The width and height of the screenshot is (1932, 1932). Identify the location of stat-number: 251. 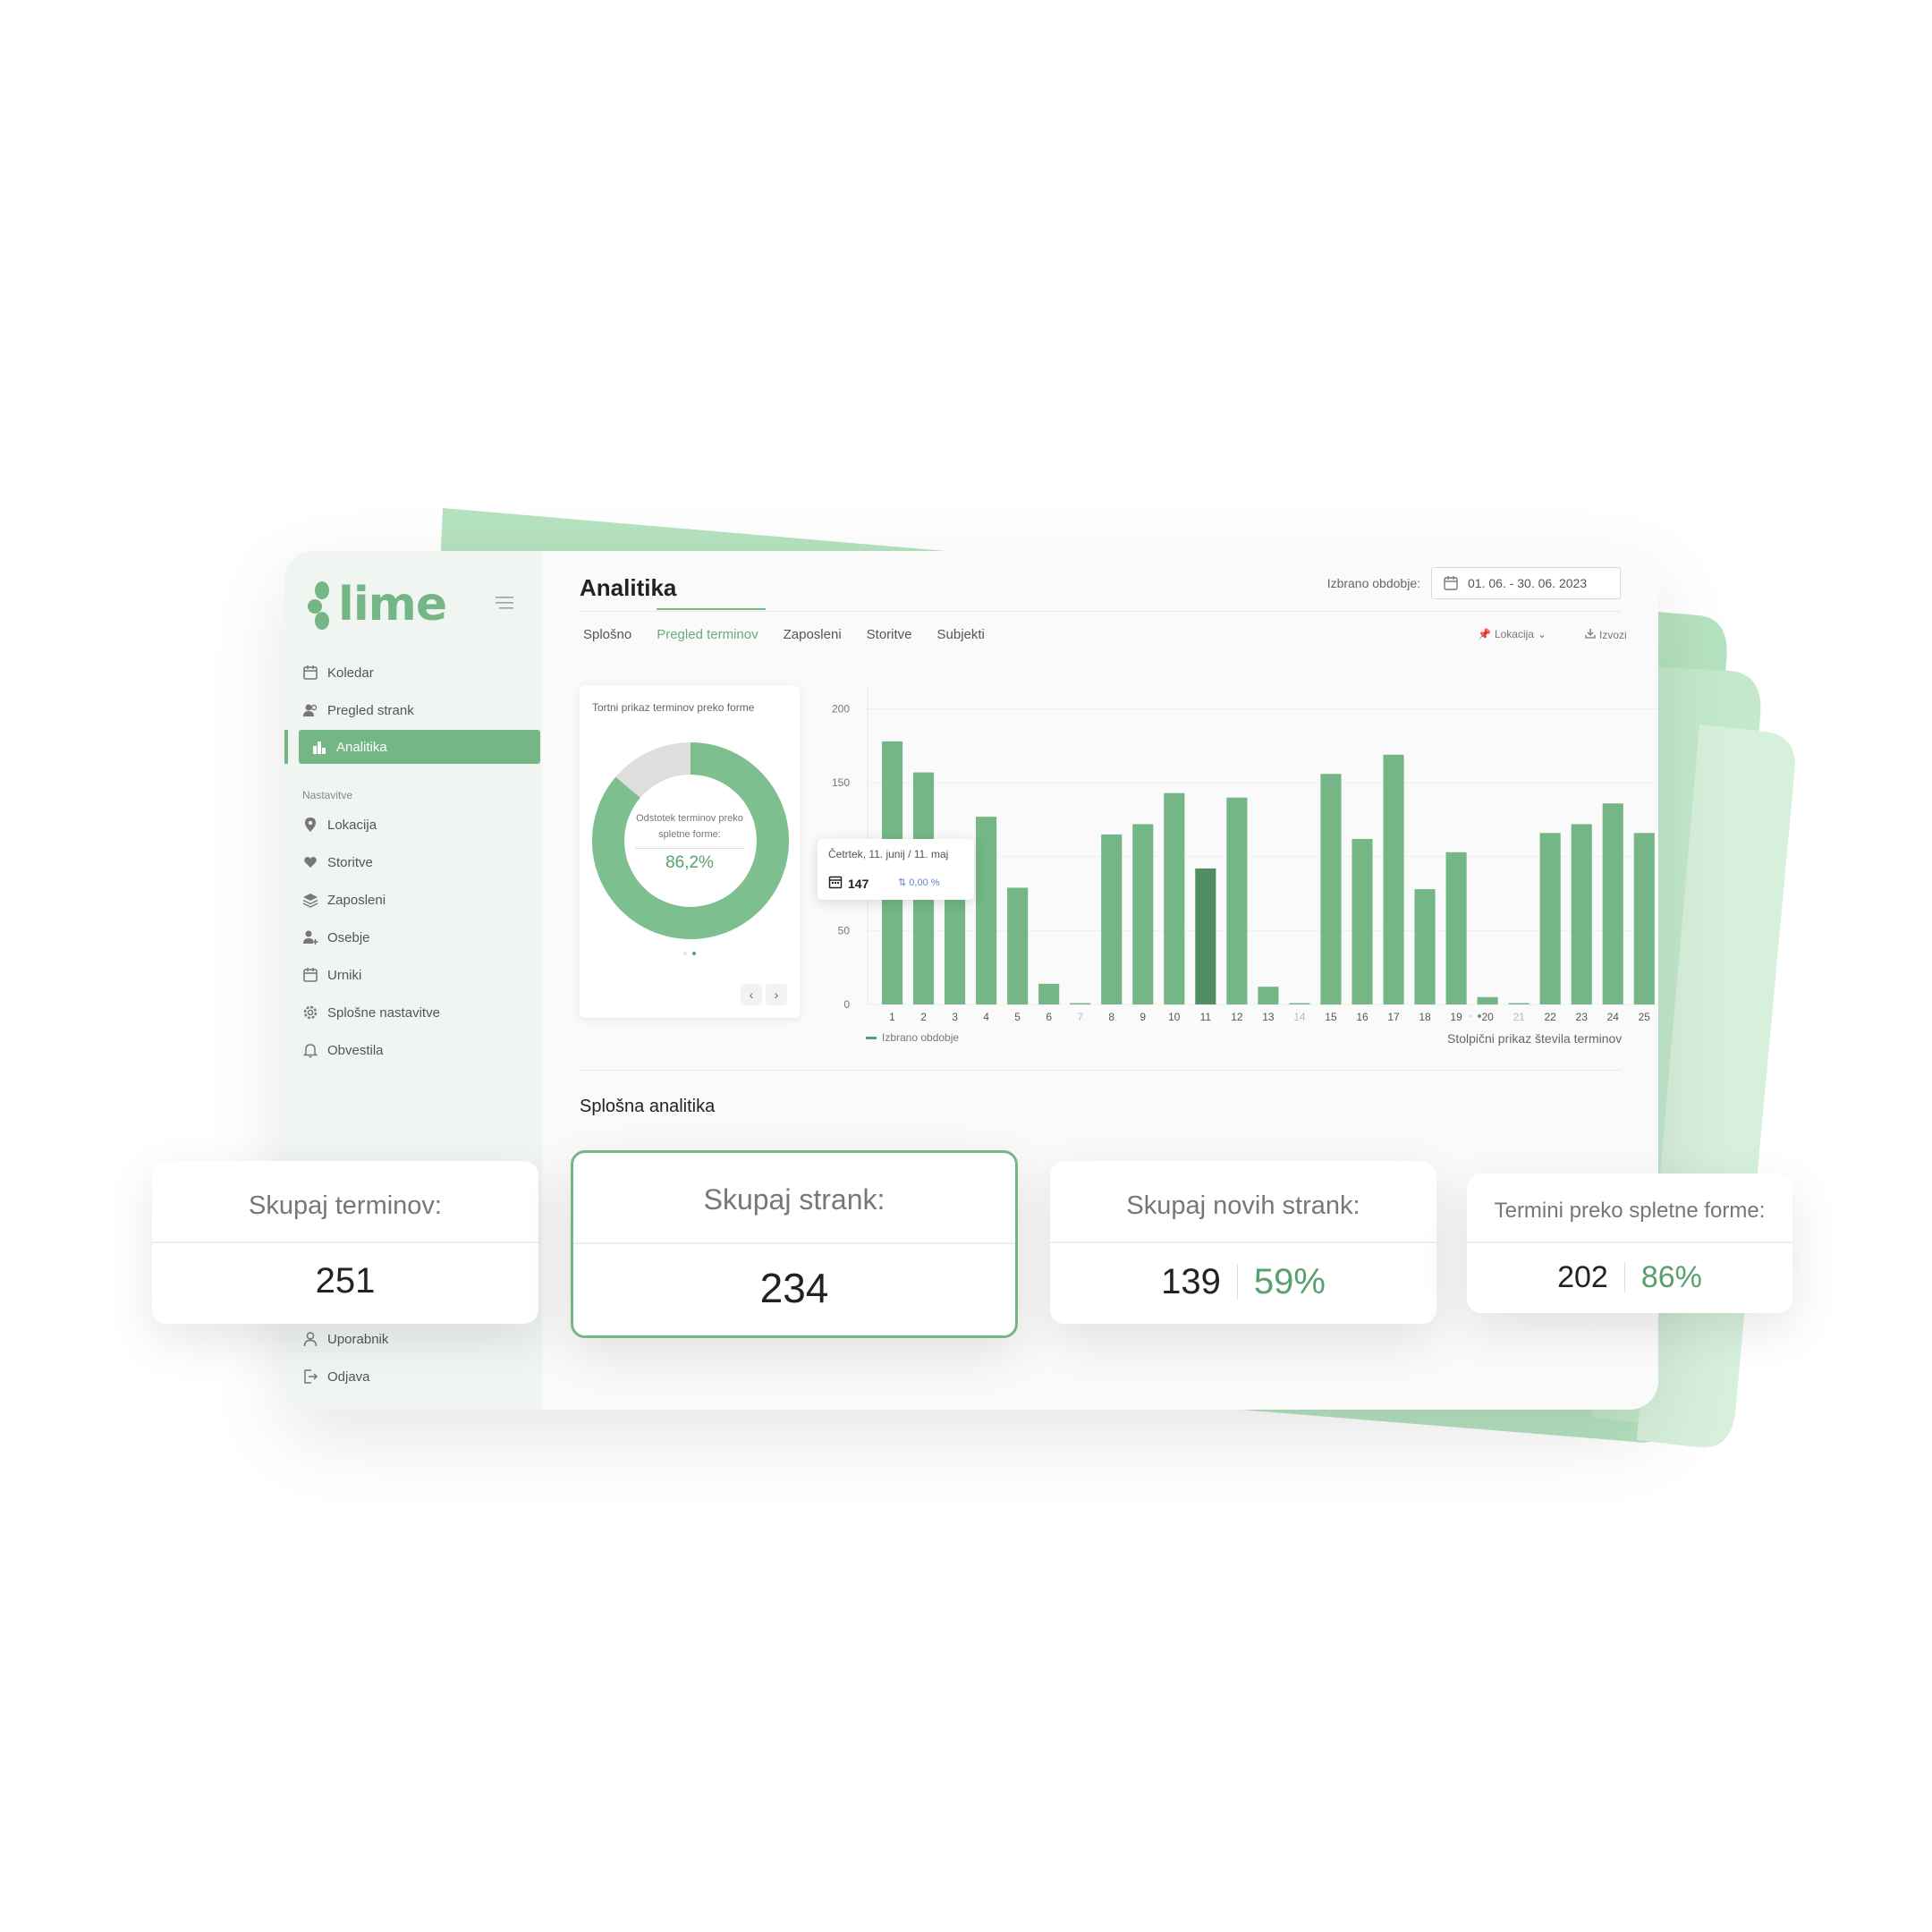
(345, 1281).